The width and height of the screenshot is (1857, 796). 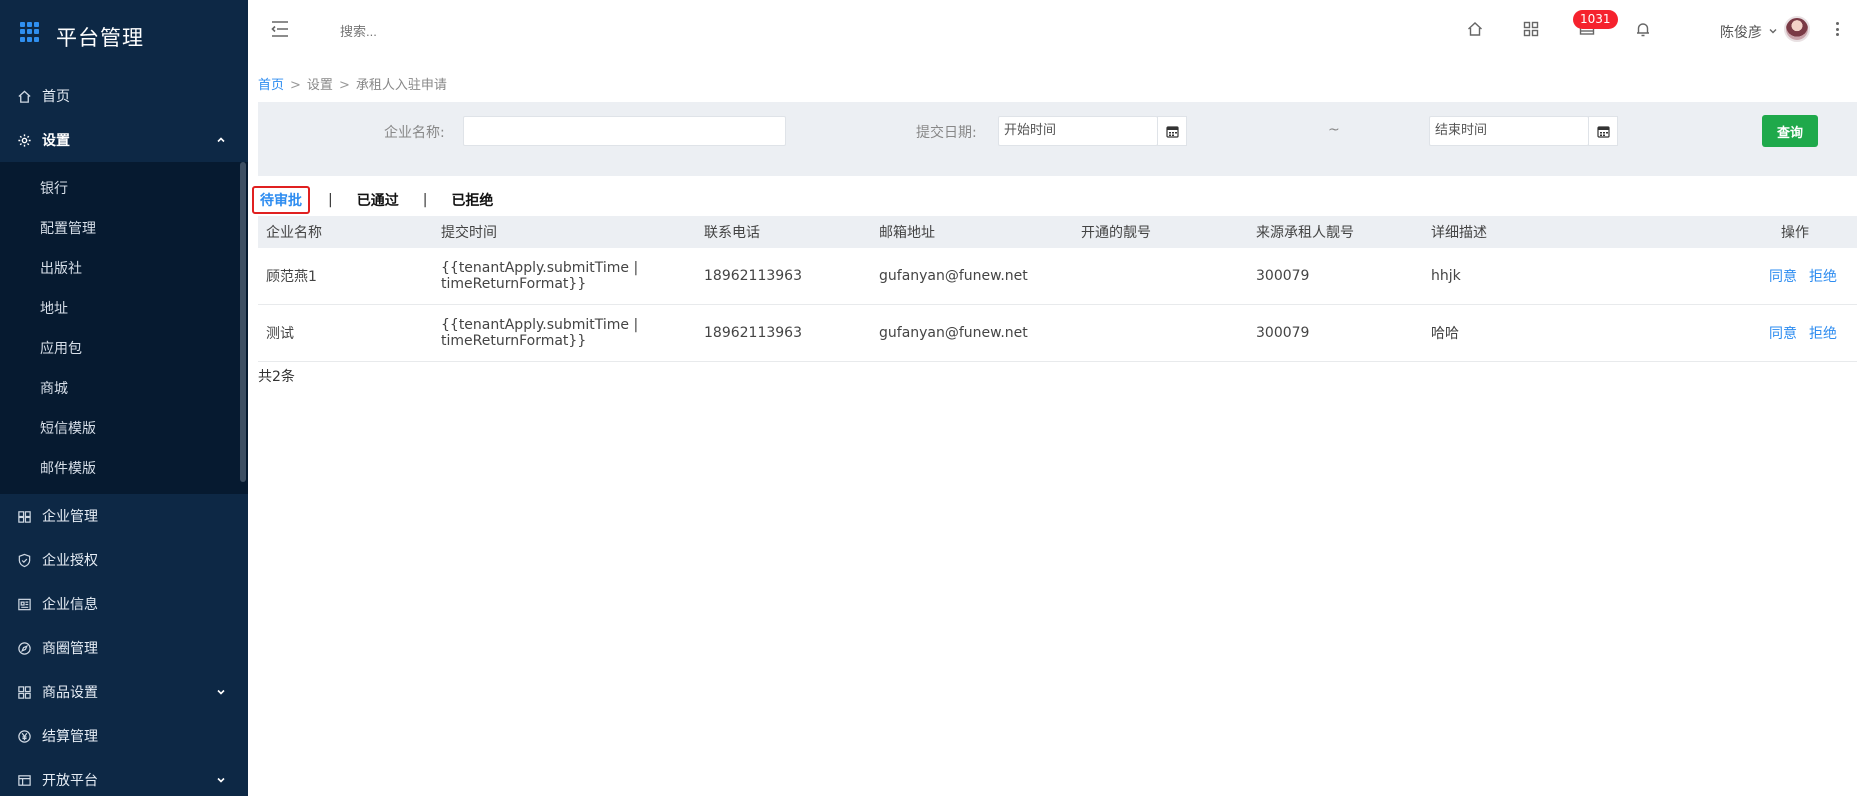 What do you see at coordinates (1305, 233) in the screenshot?
I see `column-header: 来源承租人靓号` at bounding box center [1305, 233].